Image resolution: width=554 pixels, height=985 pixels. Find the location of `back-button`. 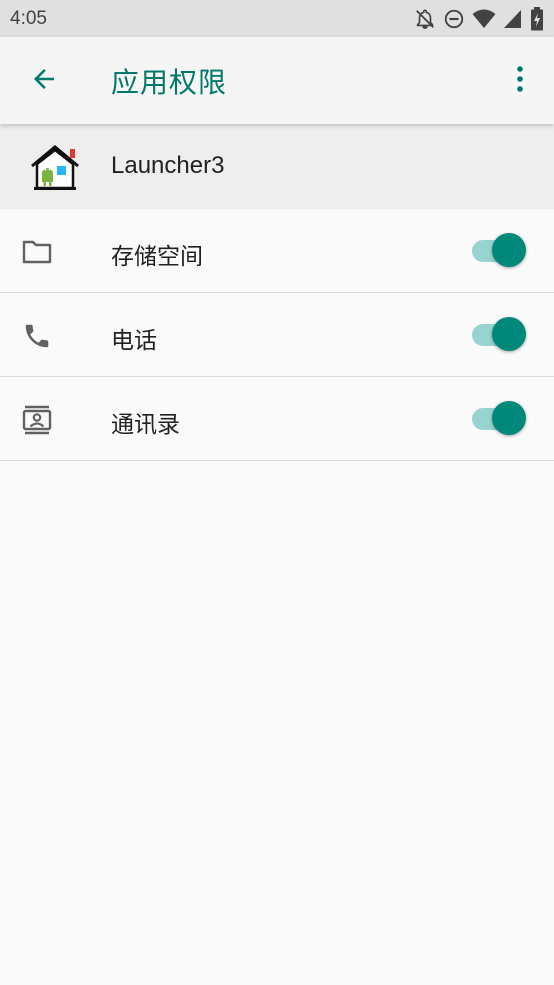

back-button is located at coordinates (44, 81).